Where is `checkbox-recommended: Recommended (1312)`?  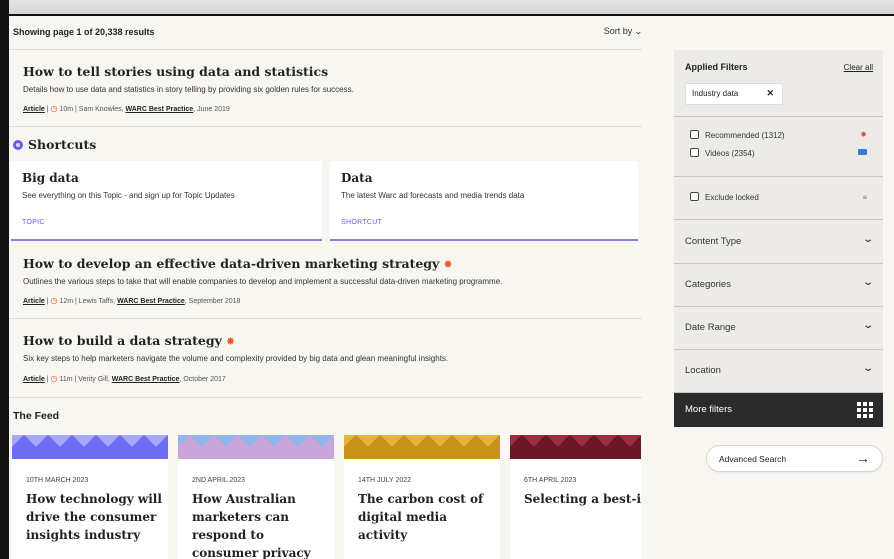 checkbox-recommended: Recommended (1312) is located at coordinates (737, 135).